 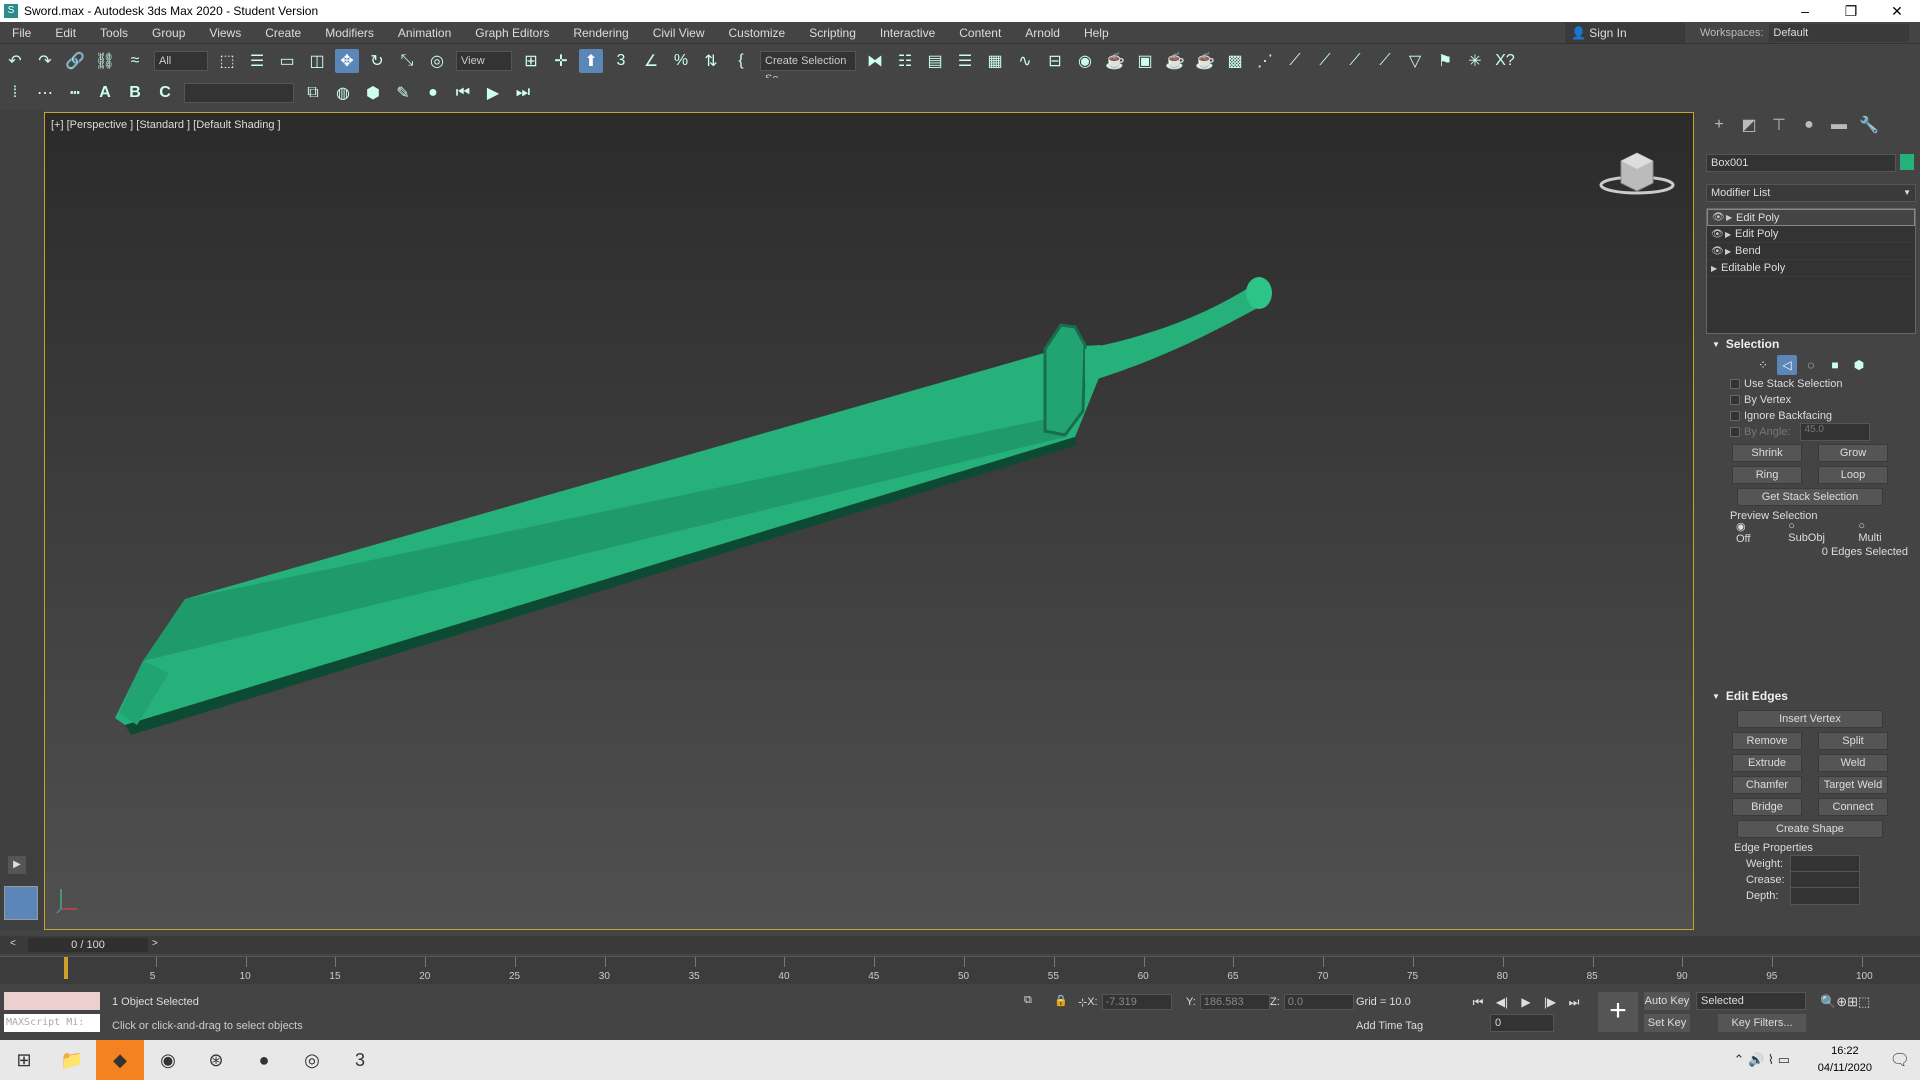 What do you see at coordinates (1835, 432) in the screenshot?
I see `angle-spinner: 45.0` at bounding box center [1835, 432].